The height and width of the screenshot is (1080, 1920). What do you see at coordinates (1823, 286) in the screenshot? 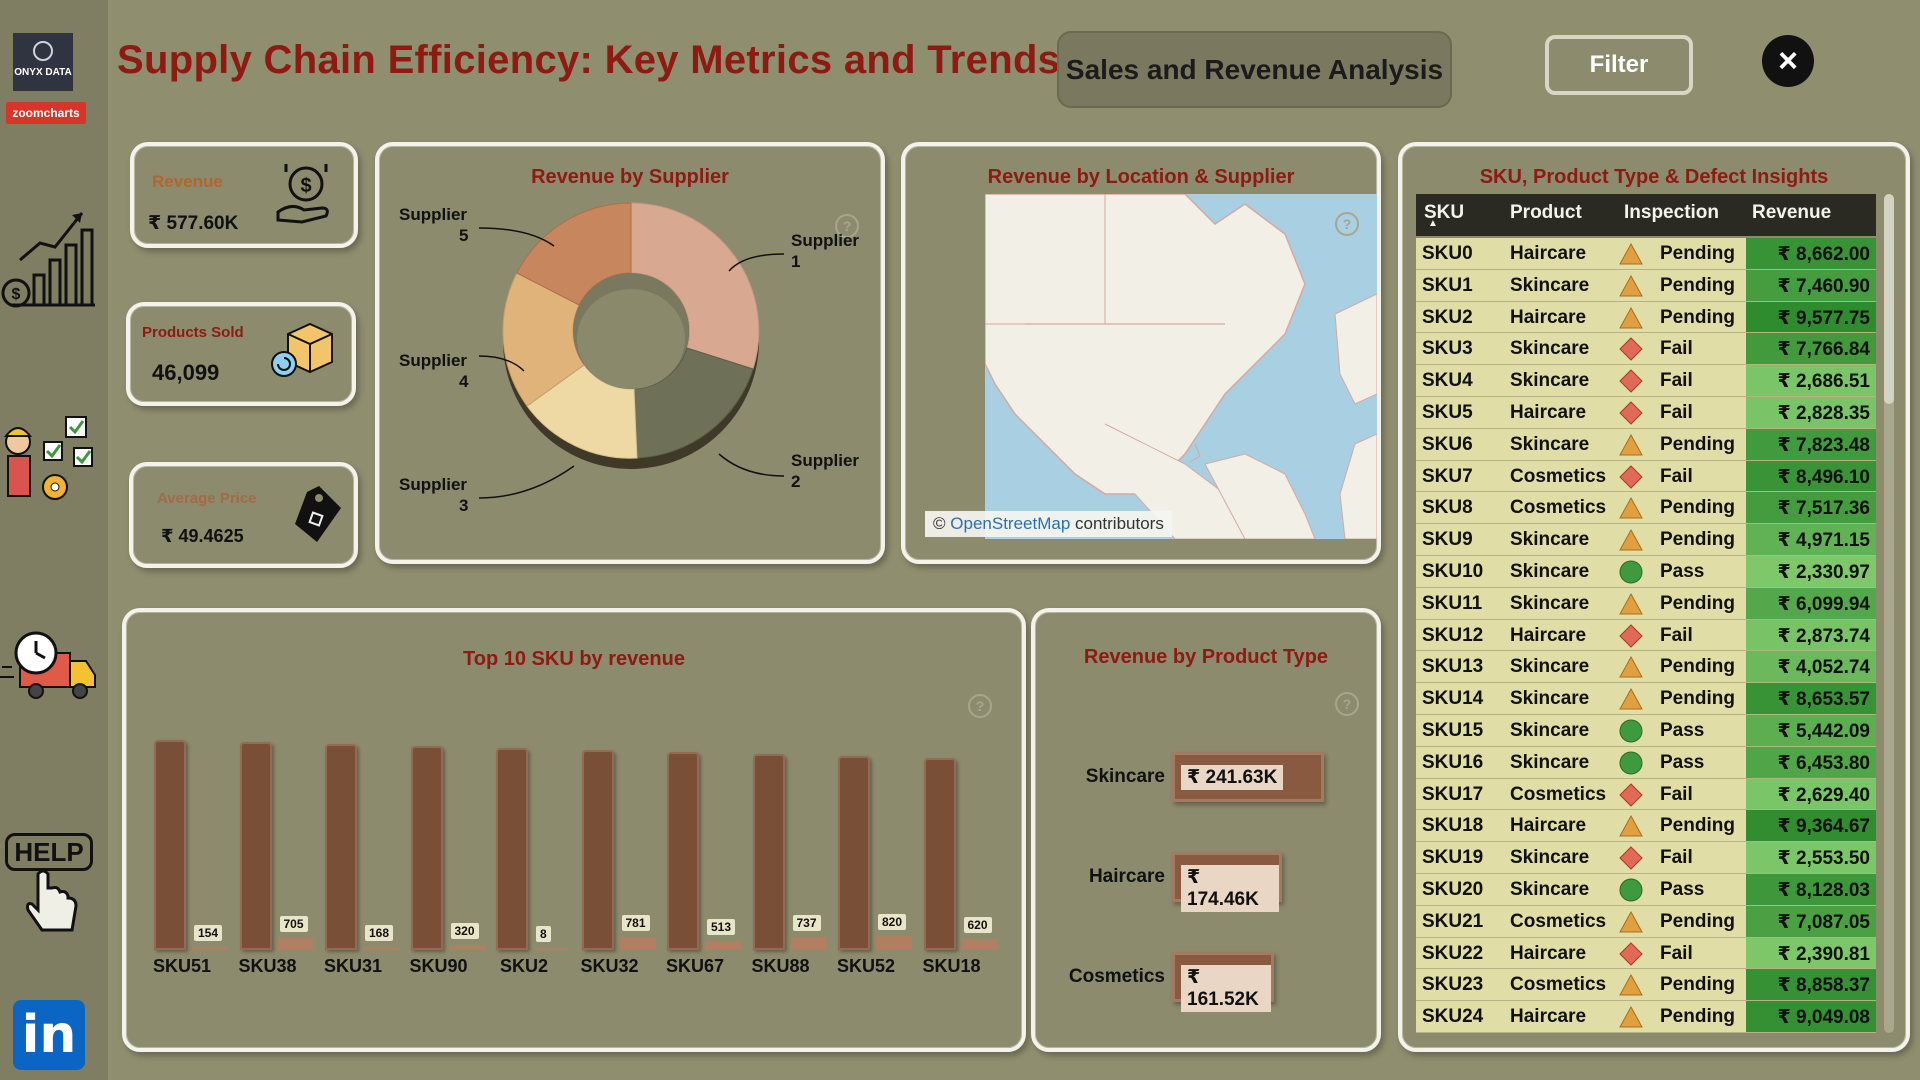
I see `cell-revenue: ₹ 7,460.90` at bounding box center [1823, 286].